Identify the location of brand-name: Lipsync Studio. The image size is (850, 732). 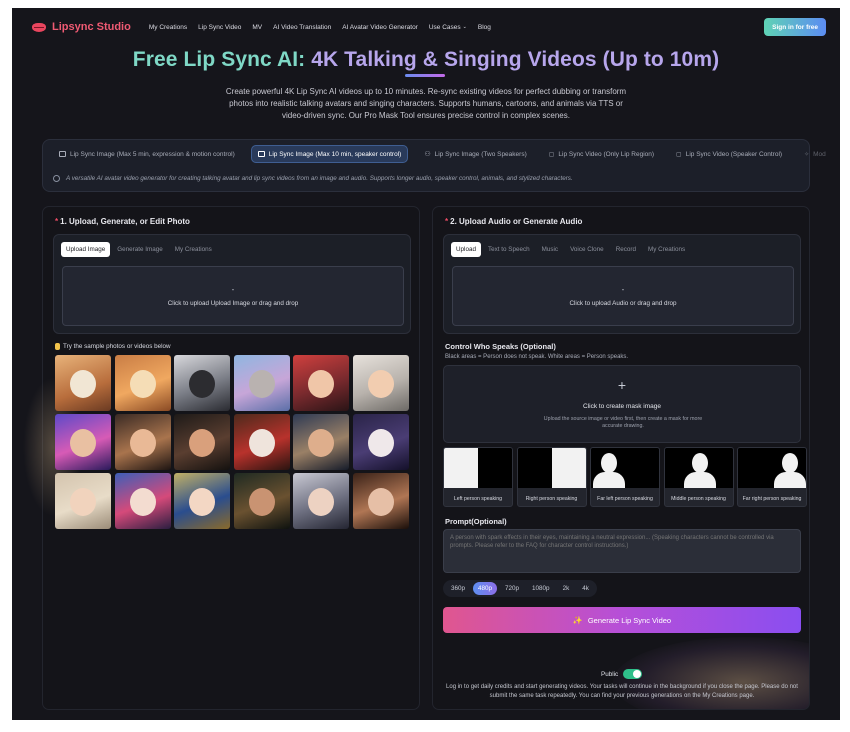
(91, 27).